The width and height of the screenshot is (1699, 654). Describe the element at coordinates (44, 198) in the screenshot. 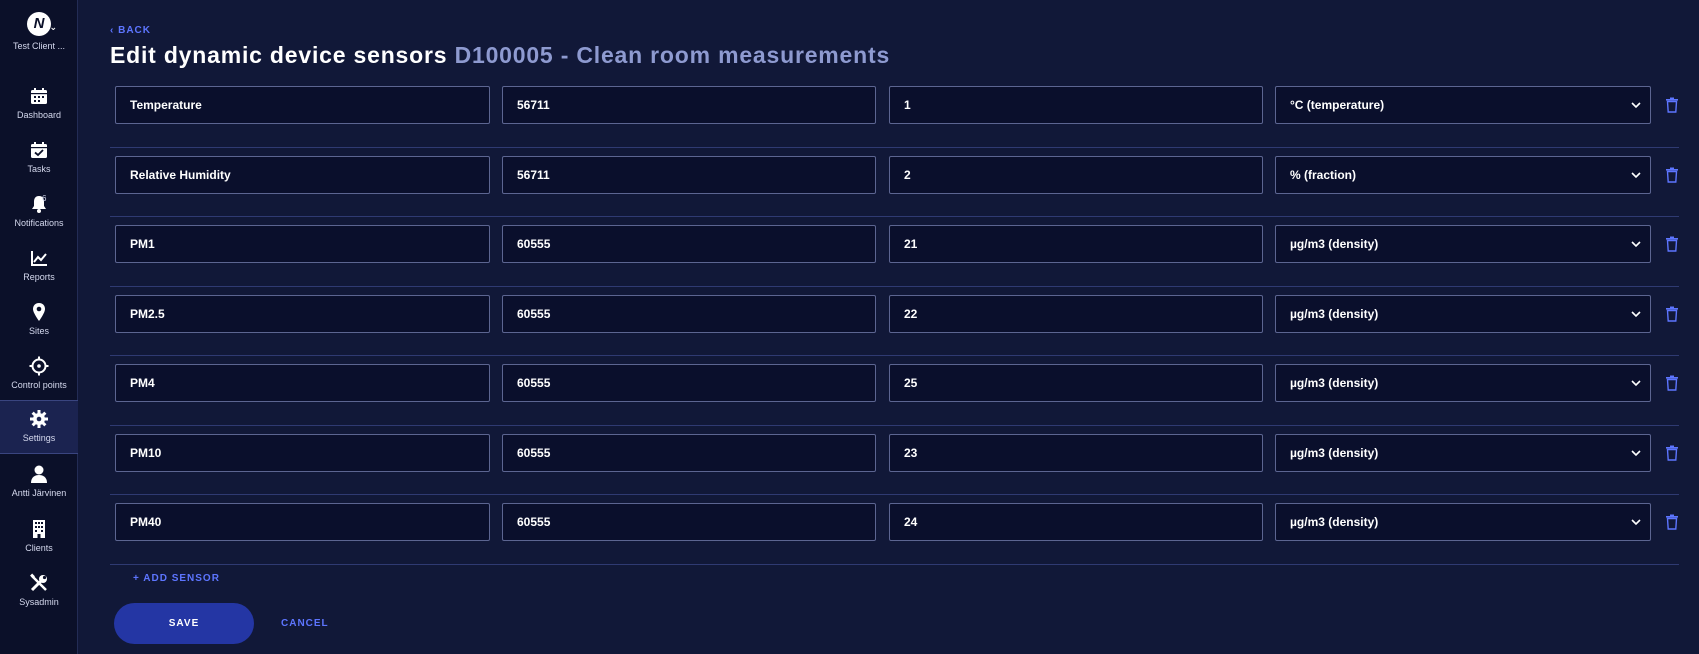

I see `notification-count-badge: 6` at that location.